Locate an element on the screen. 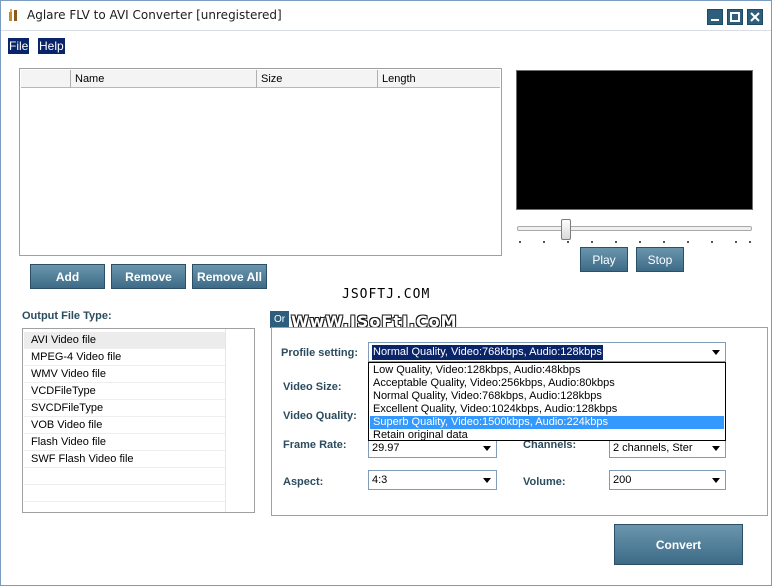  menu-file: File is located at coordinates (19, 46).